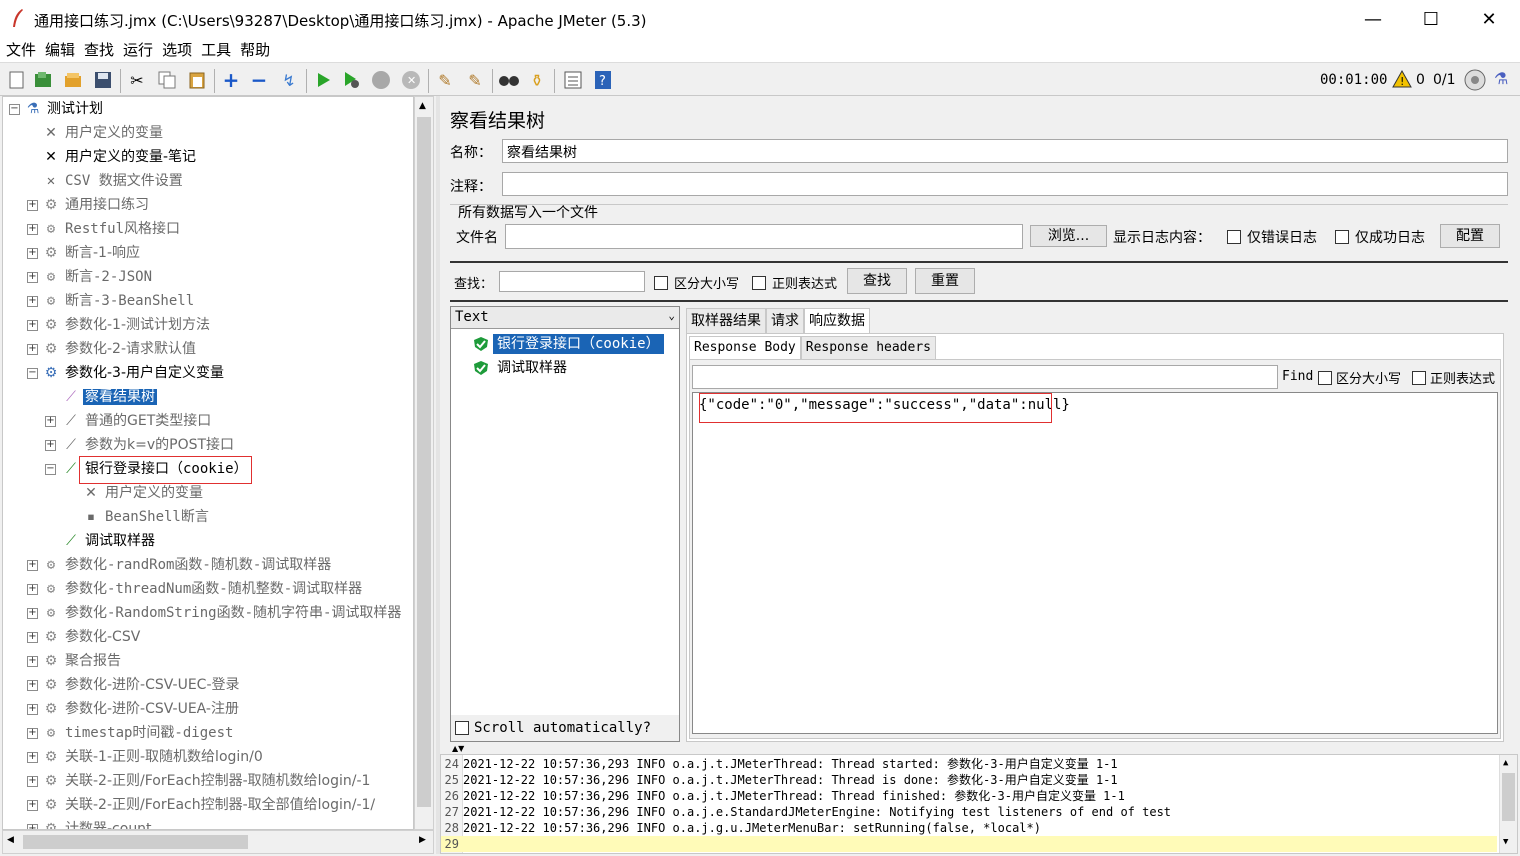  Describe the element at coordinates (82, 661) in the screenshot. I see `tree-node-thread-group: ⚙ 聚合报告` at that location.